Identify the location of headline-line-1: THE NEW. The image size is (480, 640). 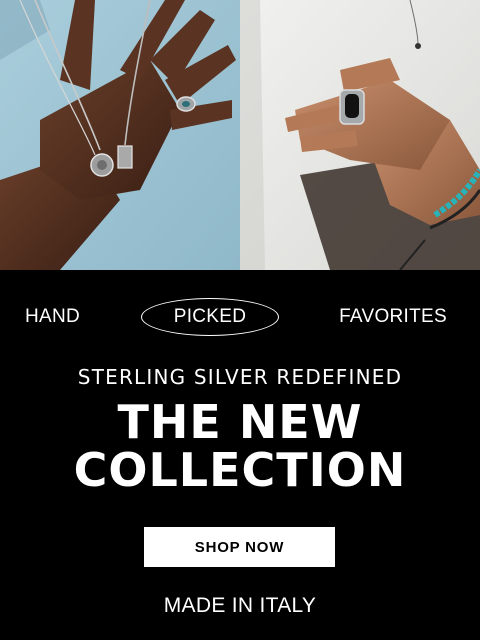
(240, 422).